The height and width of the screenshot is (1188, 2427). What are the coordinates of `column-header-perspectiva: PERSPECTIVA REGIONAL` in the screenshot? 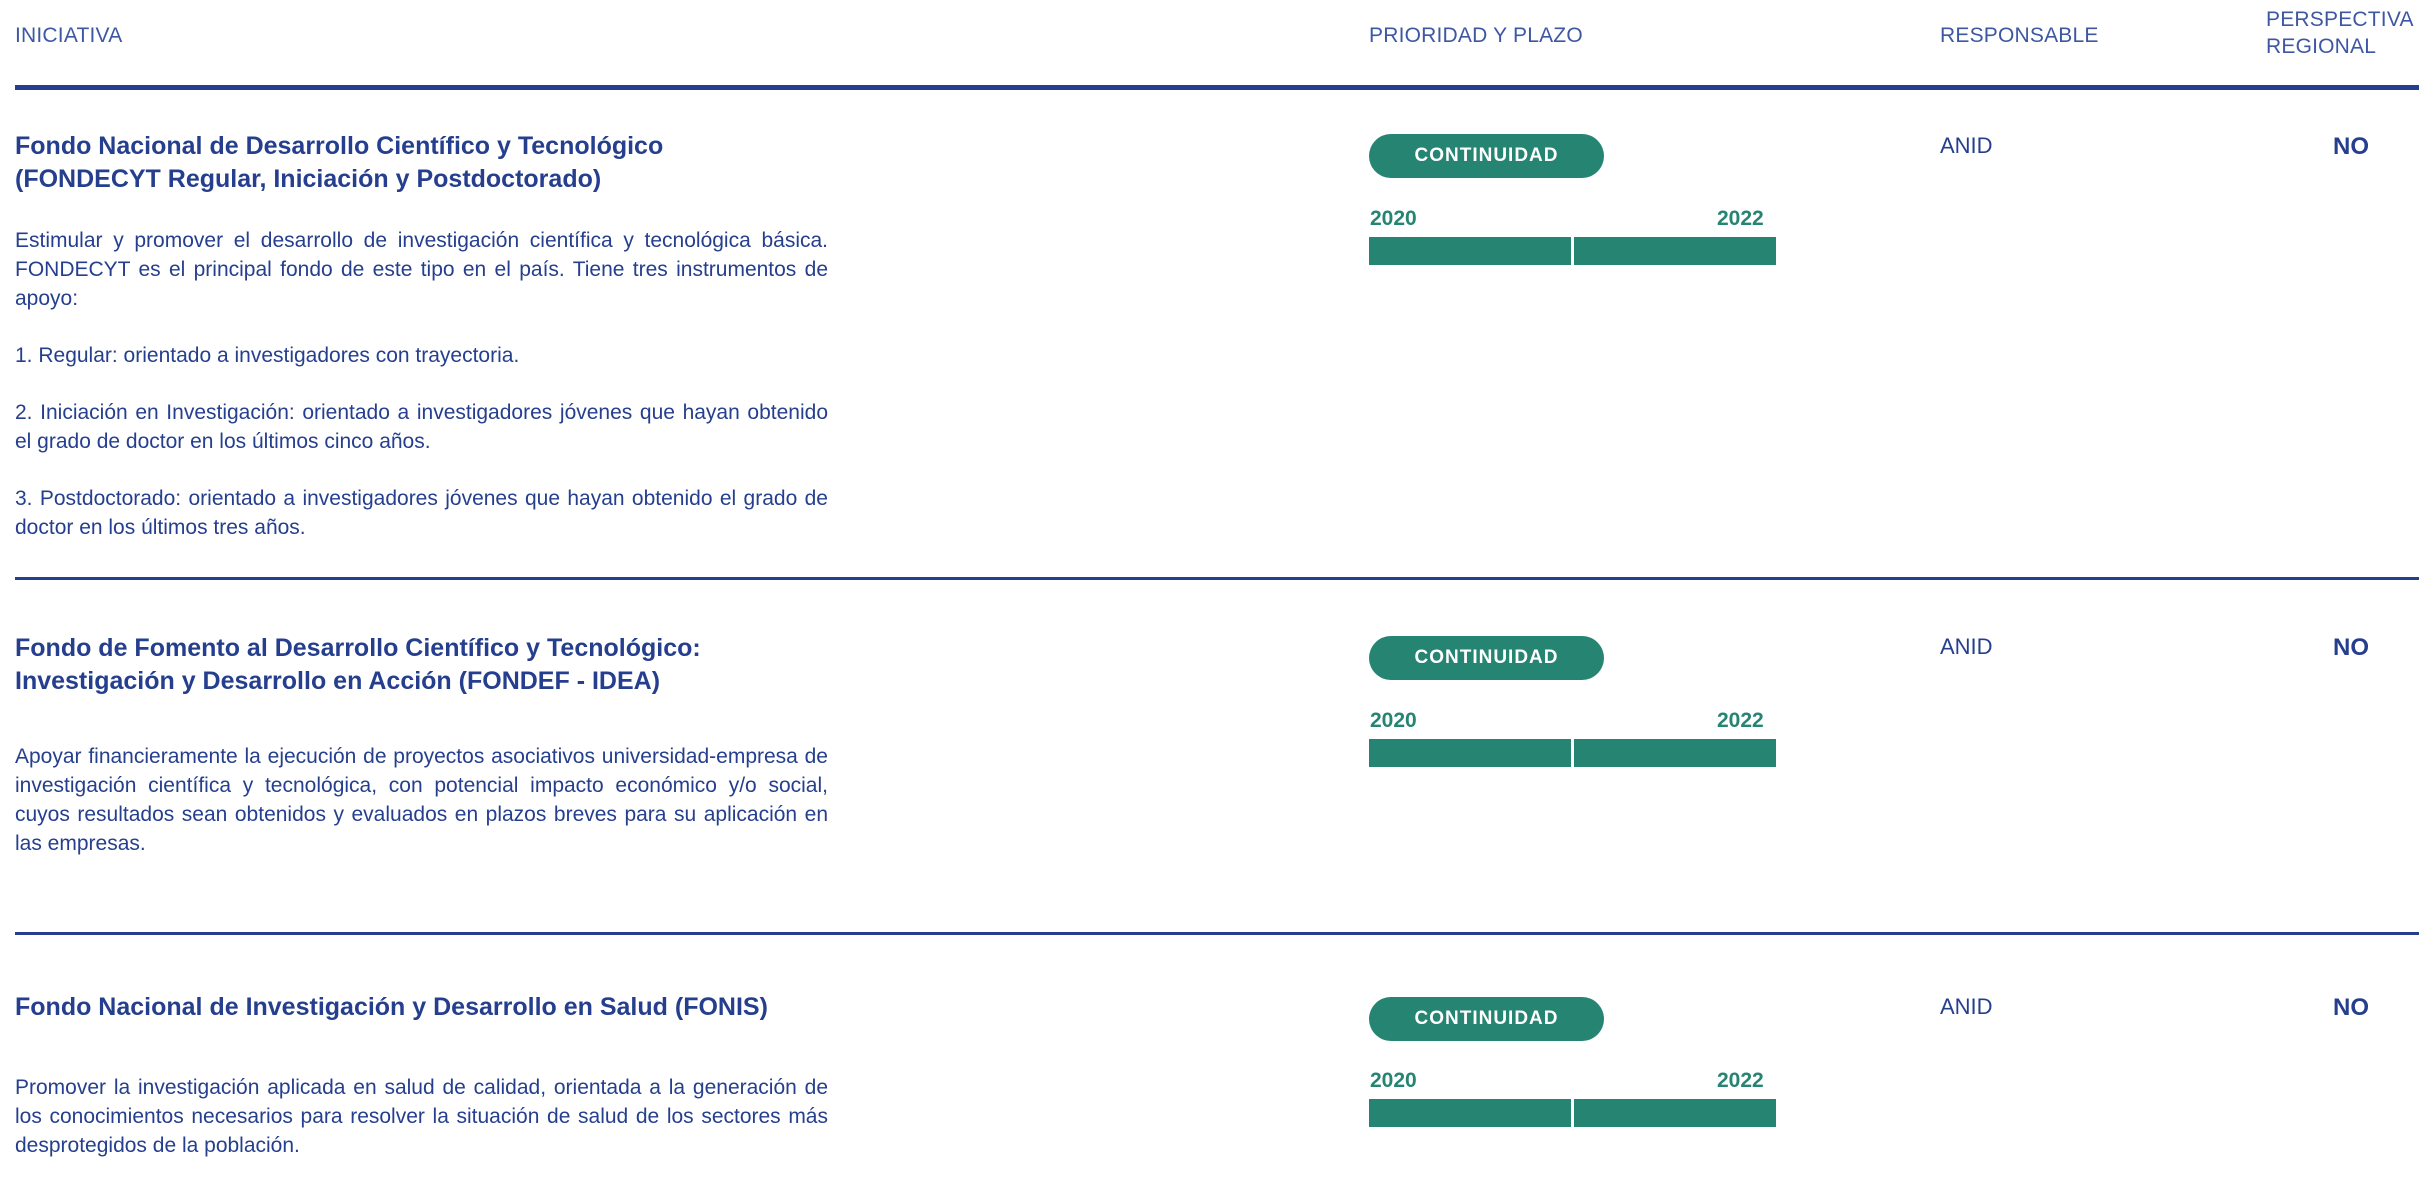 It's located at (2341, 33).